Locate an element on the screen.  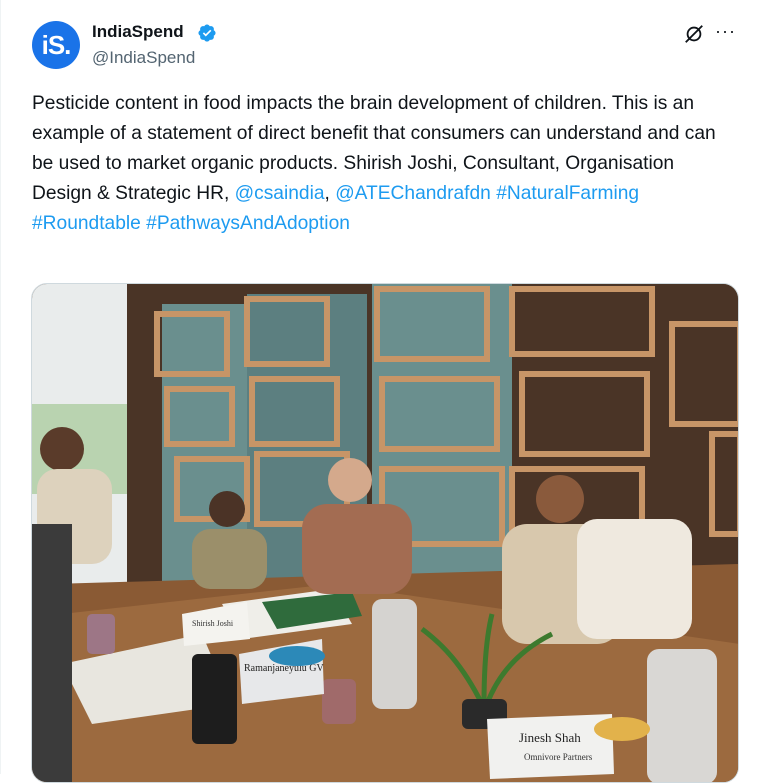
hashtag-link: #NaturalFarming is located at coordinates (567, 193).